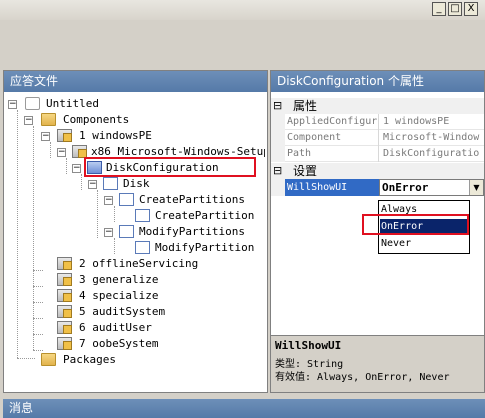  I want to click on tree-item-label: 1 windowsPE, so click(115, 135).